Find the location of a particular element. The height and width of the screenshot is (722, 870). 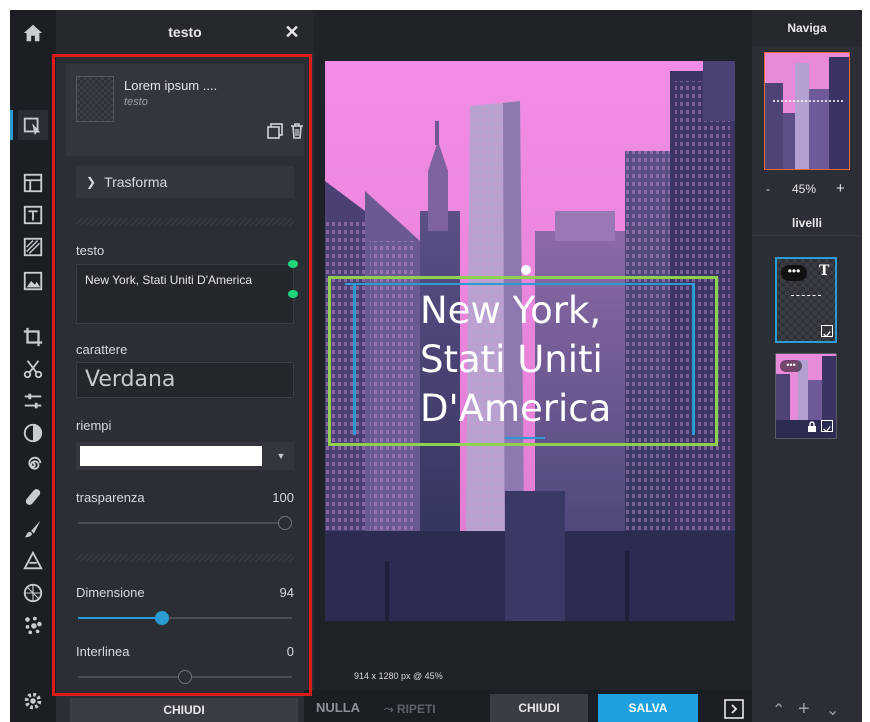

zoom-in-button: + is located at coordinates (840, 188).